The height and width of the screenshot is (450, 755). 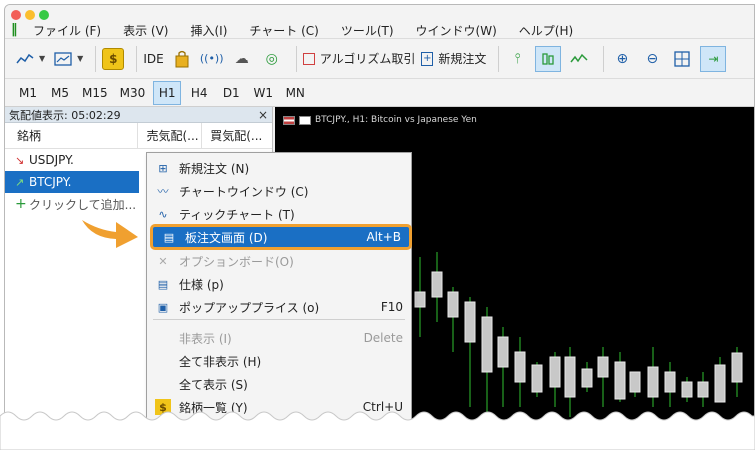 What do you see at coordinates (169, 237) in the screenshot?
I see `depth-of-market-icon: ▤` at bounding box center [169, 237].